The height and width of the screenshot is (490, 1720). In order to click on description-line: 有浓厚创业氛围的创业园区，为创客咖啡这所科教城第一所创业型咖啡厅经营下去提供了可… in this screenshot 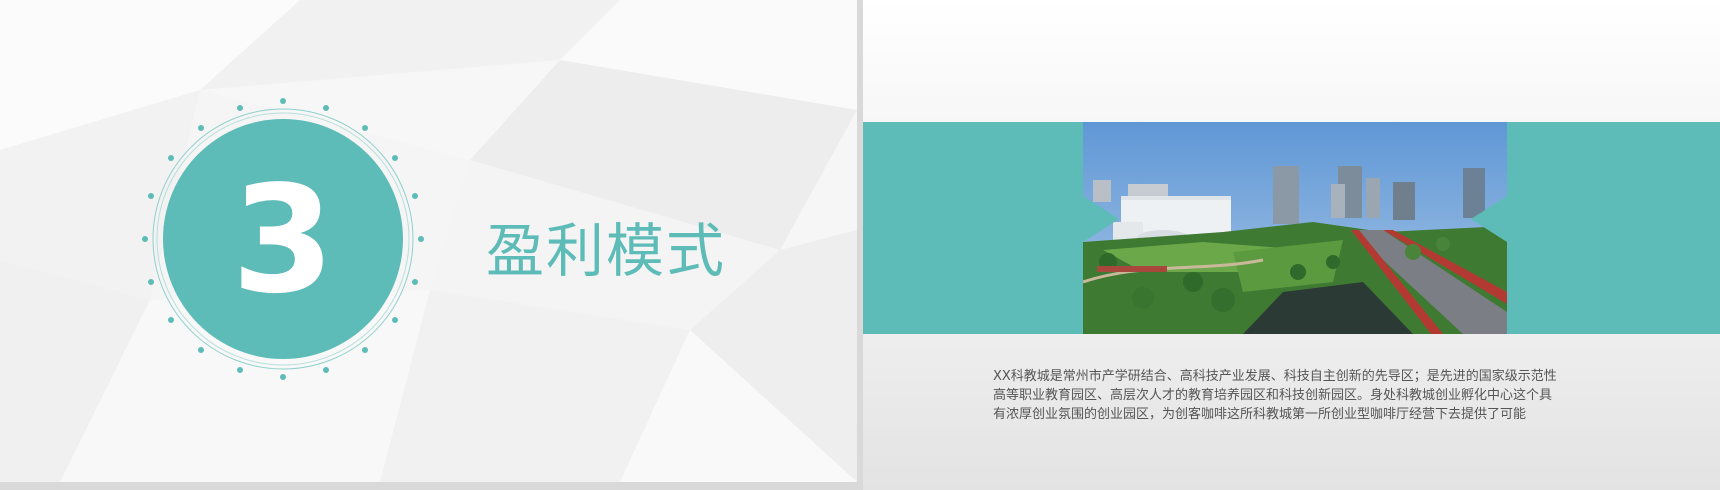, I will do `click(1260, 414)`.